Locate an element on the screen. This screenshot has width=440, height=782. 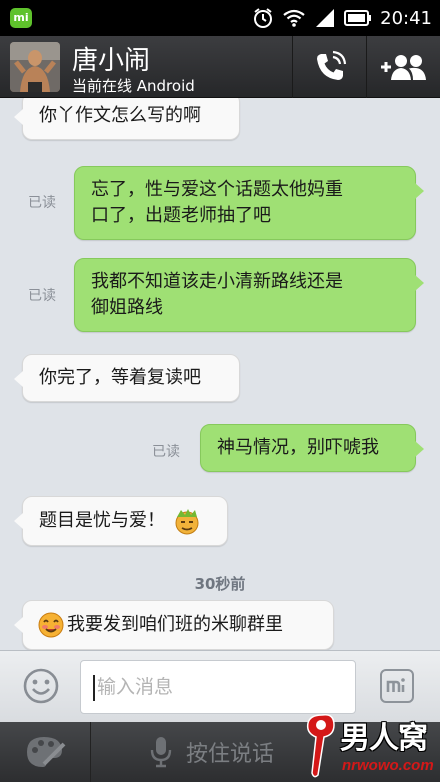
contact-name: 唐小闹 is located at coordinates (111, 61).